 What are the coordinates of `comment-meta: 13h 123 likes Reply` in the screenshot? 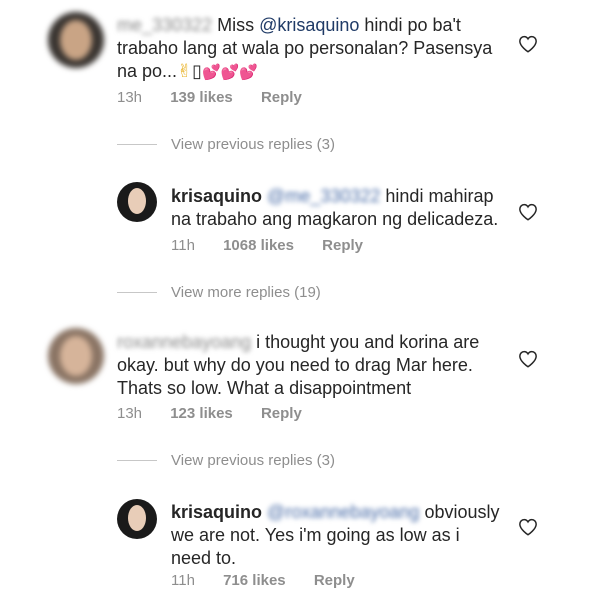 It's located at (221, 414).